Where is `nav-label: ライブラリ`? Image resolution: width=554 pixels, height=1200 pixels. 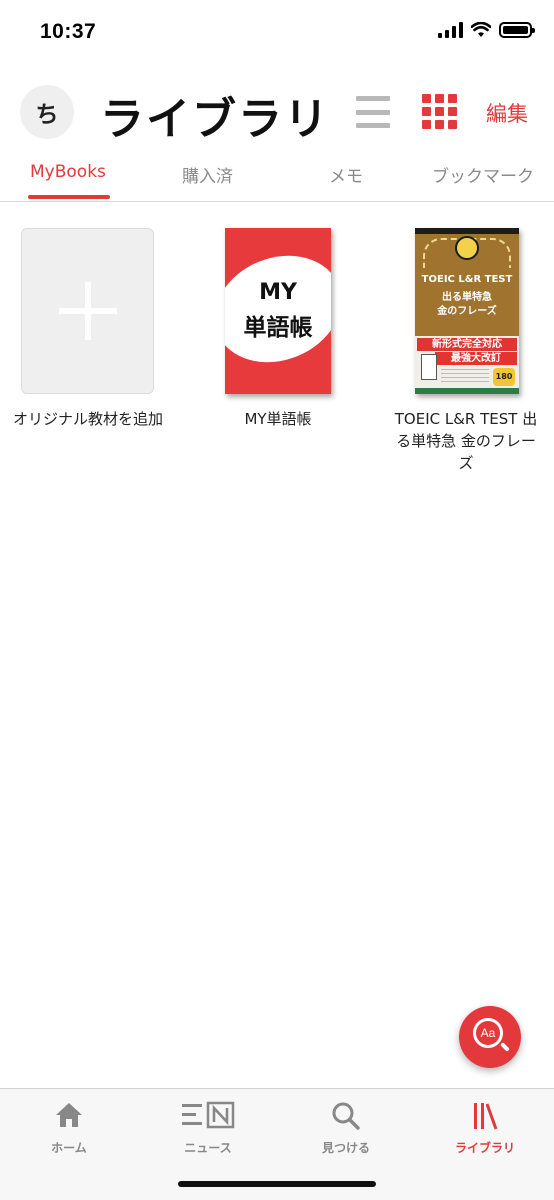
nav-label: ライブラリ is located at coordinates (484, 1148).